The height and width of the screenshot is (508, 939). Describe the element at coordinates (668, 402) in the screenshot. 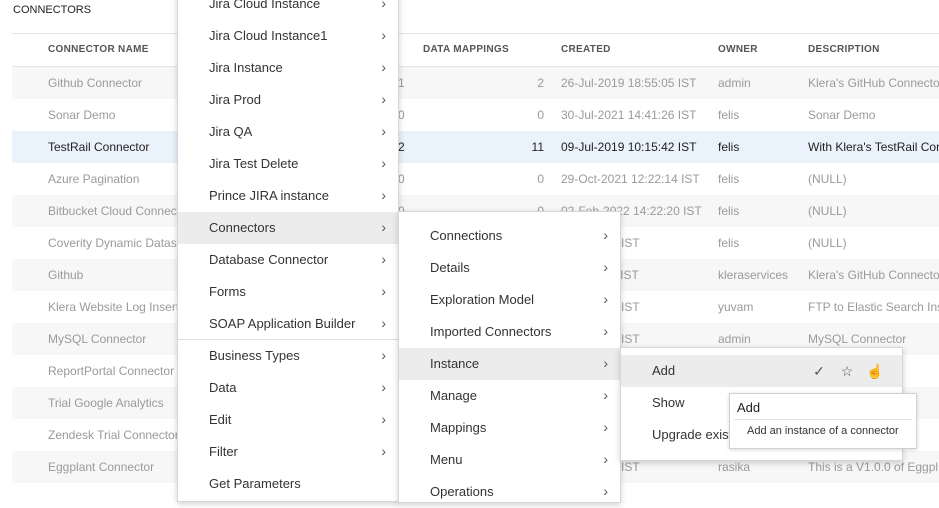

I see `menu-item-label: Show` at that location.